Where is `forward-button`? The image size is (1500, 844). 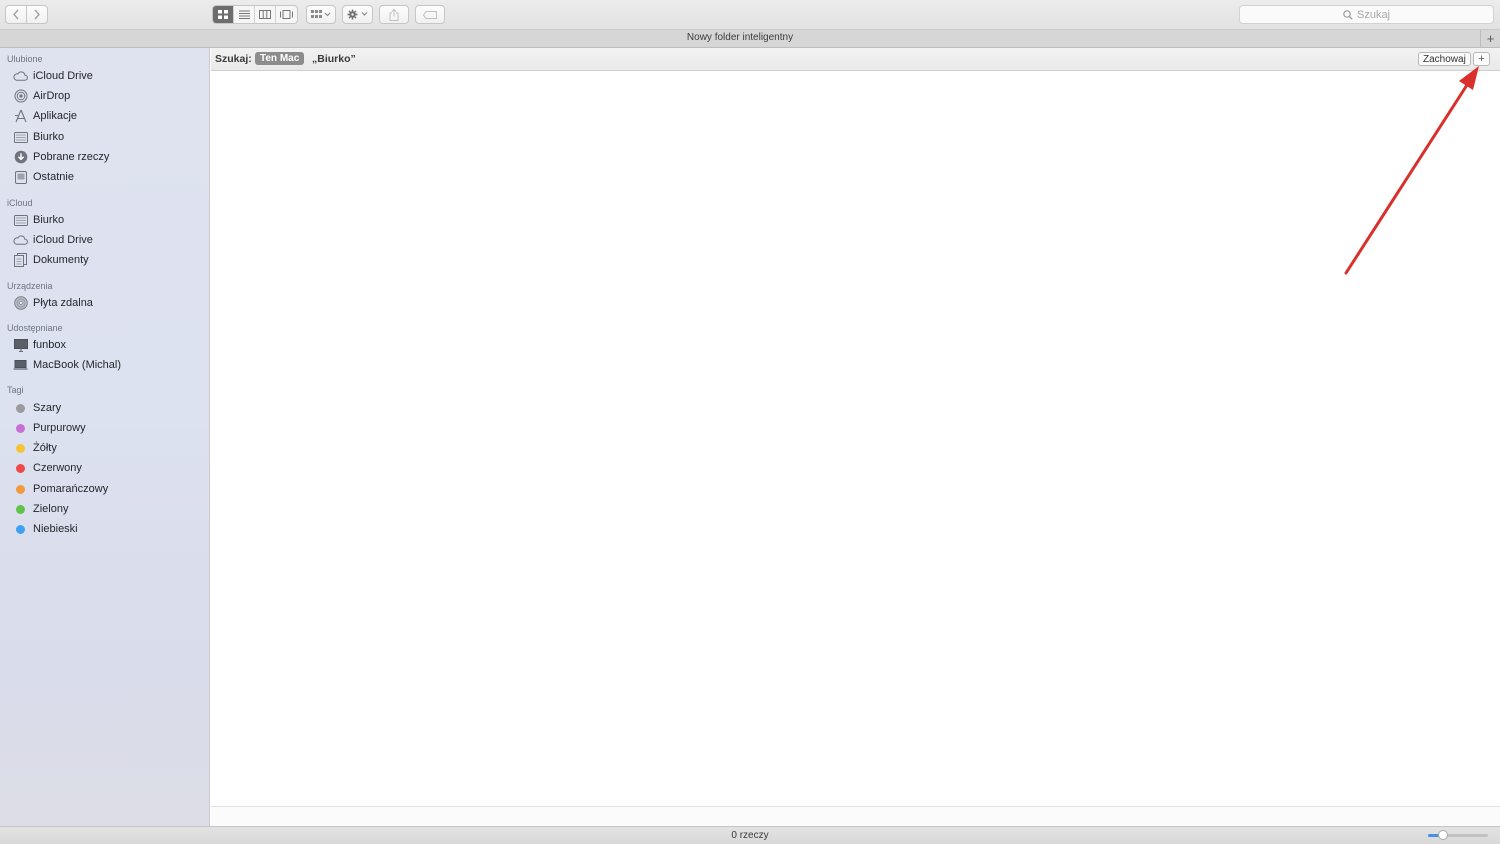
forward-button is located at coordinates (37, 14).